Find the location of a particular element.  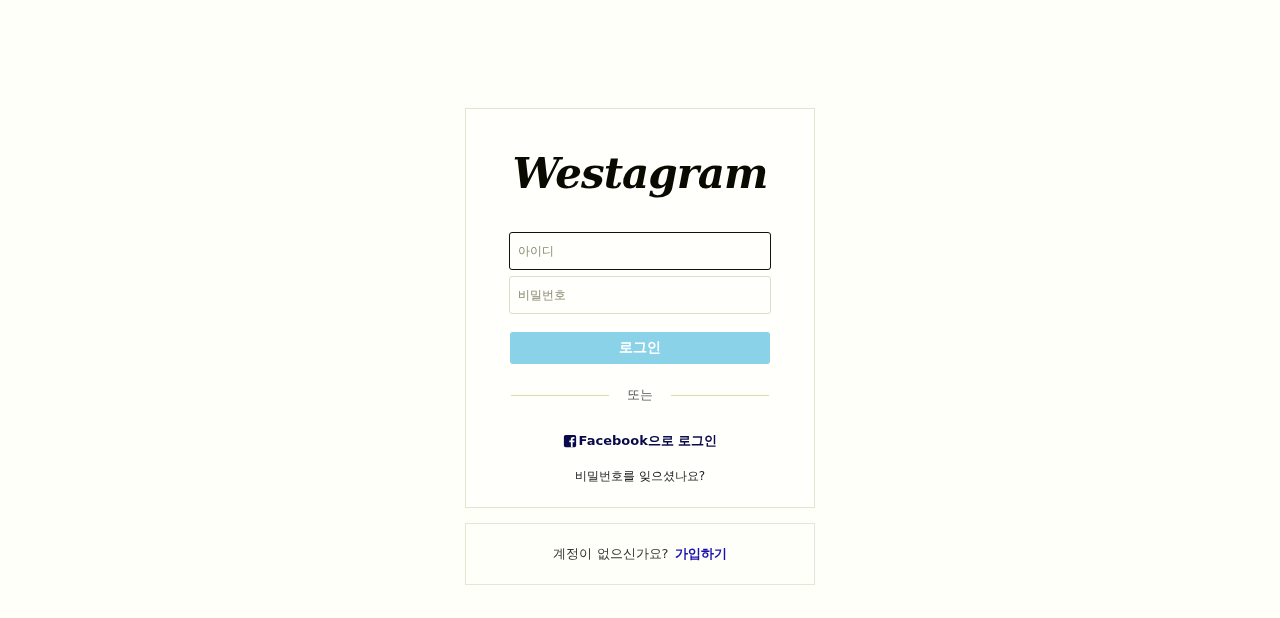

input-field: 아이디 is located at coordinates (640, 251).